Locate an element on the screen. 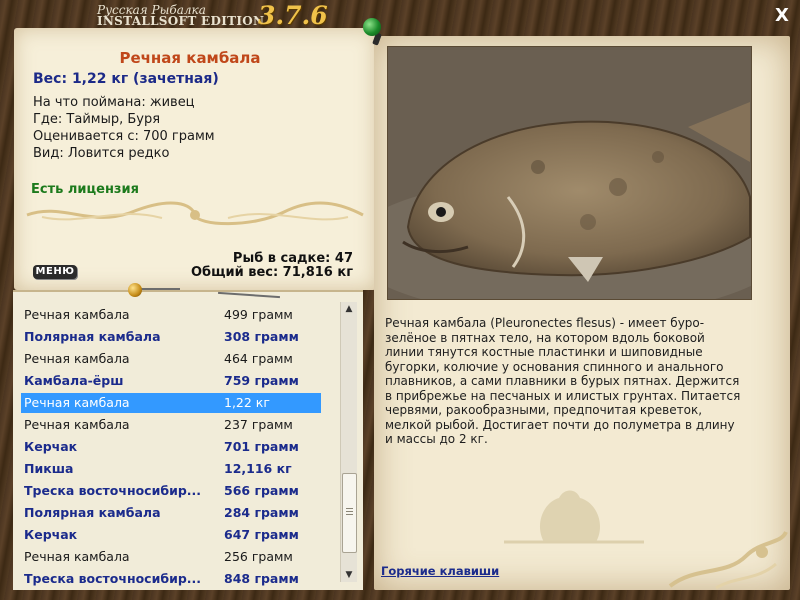 The image size is (800, 600). list-item-weight: 256 грамм is located at coordinates (258, 556).